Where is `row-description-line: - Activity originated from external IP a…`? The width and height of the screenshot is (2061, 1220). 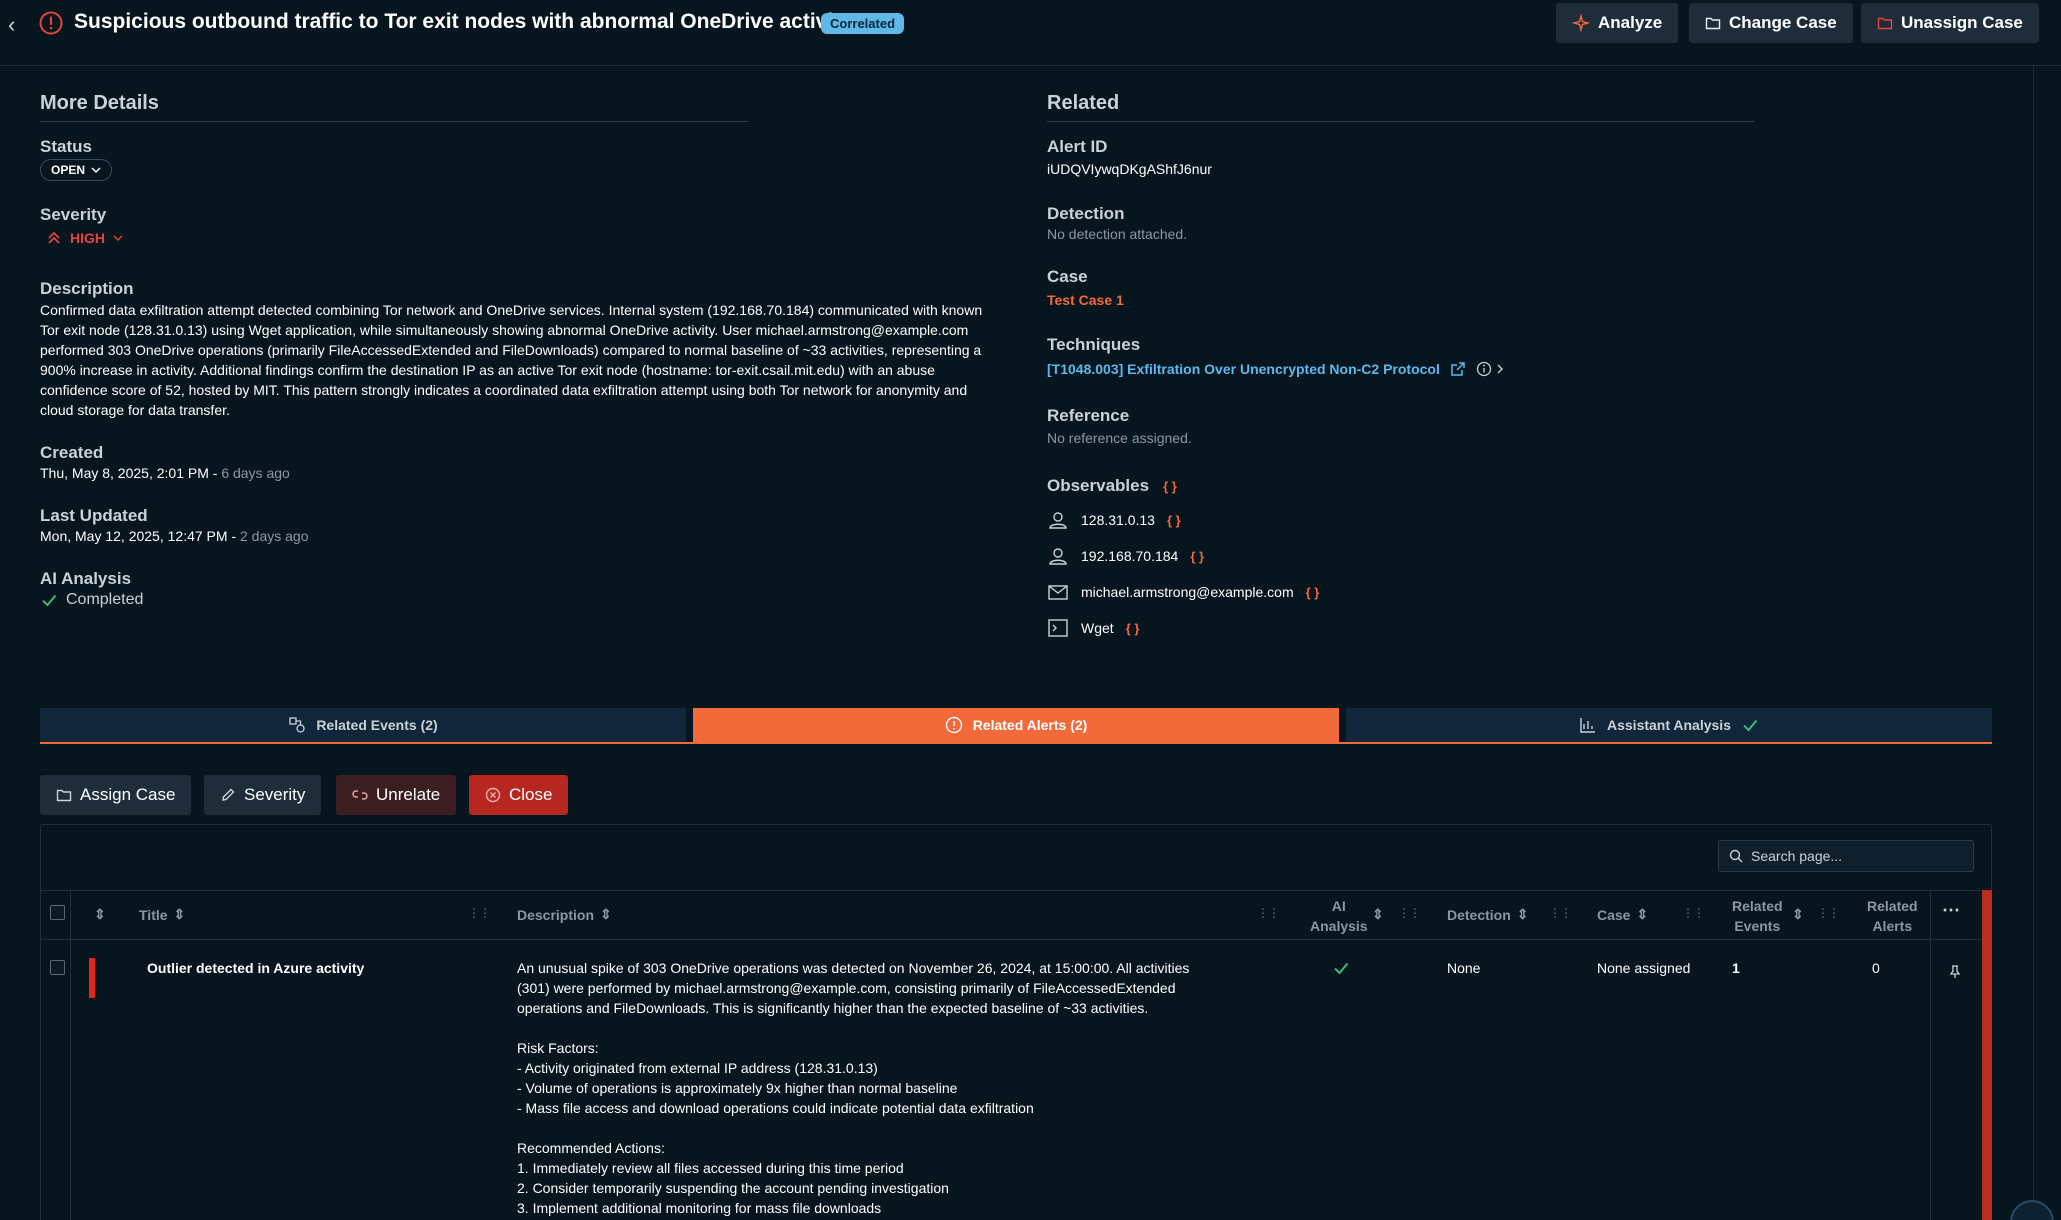
row-description-line: - Activity originated from external IP a… is located at coordinates (697, 1068).